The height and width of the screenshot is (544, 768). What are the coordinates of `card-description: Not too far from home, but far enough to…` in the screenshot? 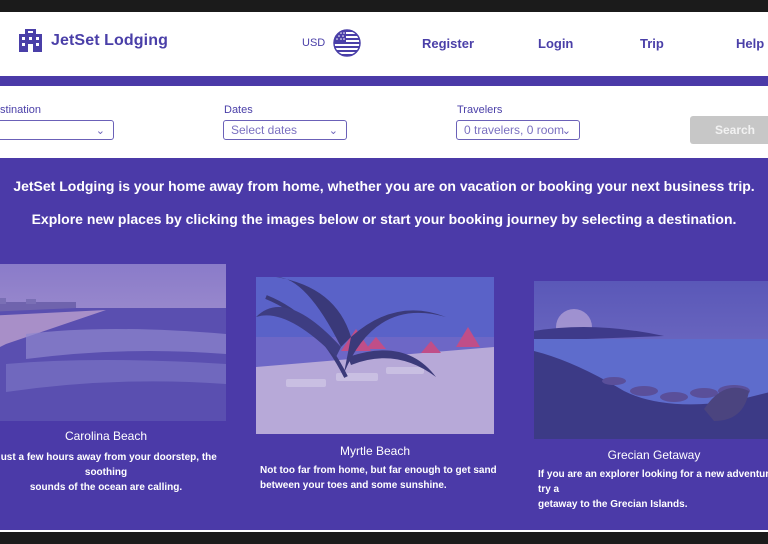 It's located at (380, 478).